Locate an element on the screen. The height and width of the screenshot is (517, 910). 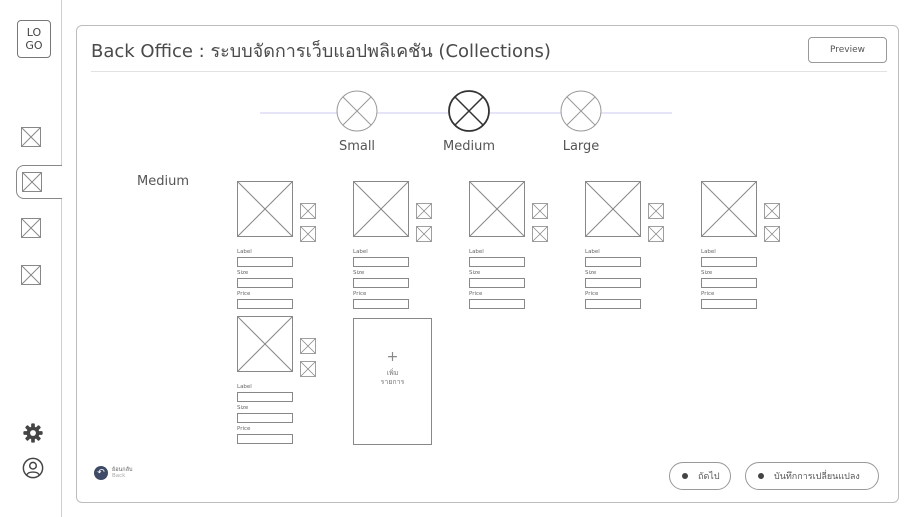
next-button: ถัดไป is located at coordinates (700, 476).